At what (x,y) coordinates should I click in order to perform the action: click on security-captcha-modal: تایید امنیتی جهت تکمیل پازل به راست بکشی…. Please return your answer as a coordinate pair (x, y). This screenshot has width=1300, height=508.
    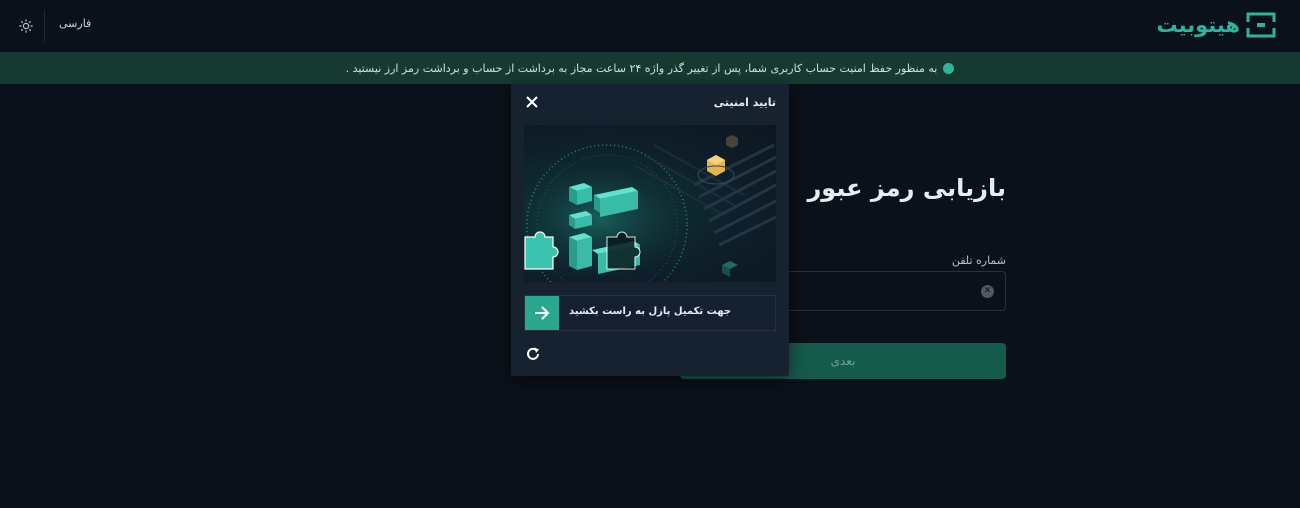
    Looking at the image, I should click on (650, 230).